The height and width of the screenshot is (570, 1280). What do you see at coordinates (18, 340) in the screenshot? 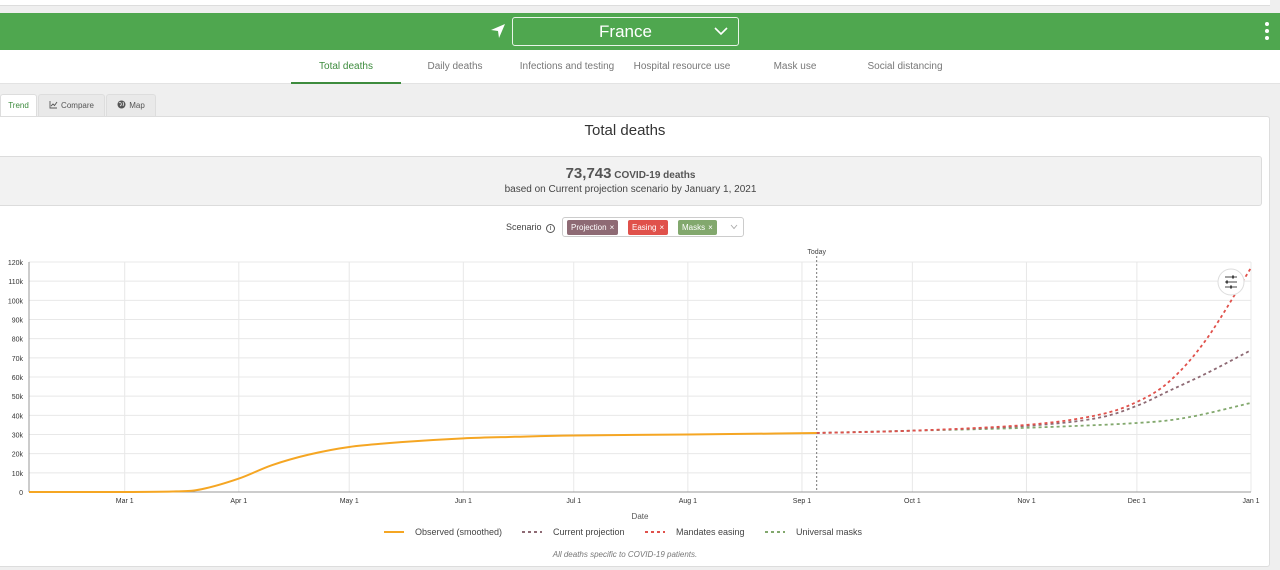
I see `y-tick-label: 80k` at bounding box center [18, 340].